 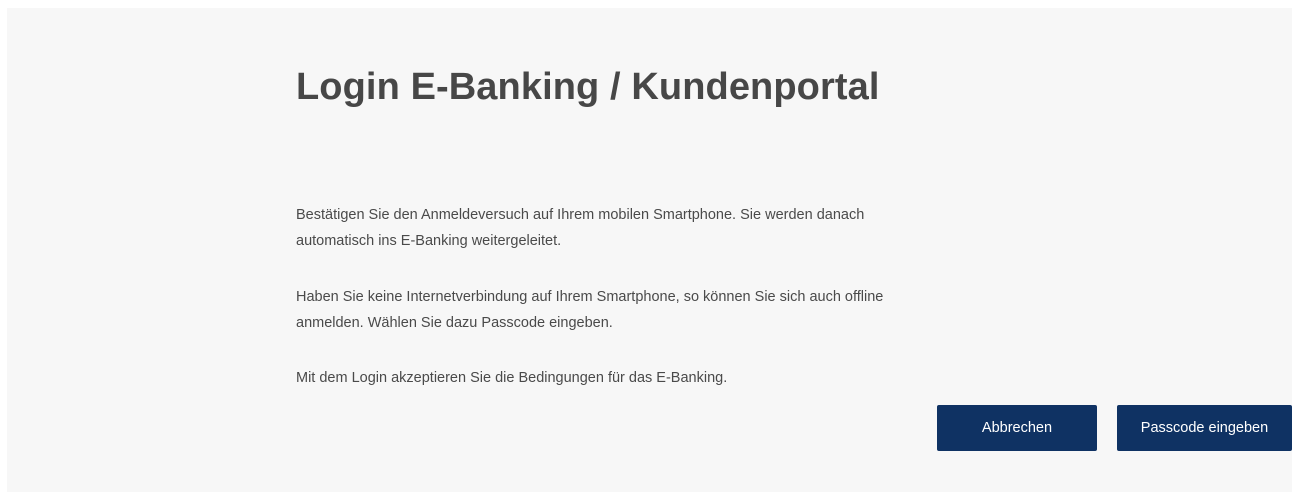 What do you see at coordinates (1017, 428) in the screenshot?
I see `cancel-button: Abbrechen` at bounding box center [1017, 428].